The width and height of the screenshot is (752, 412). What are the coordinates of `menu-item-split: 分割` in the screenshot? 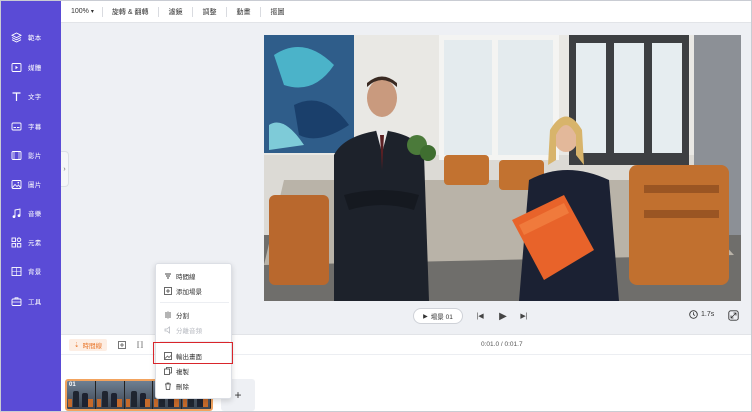 It's located at (194, 315).